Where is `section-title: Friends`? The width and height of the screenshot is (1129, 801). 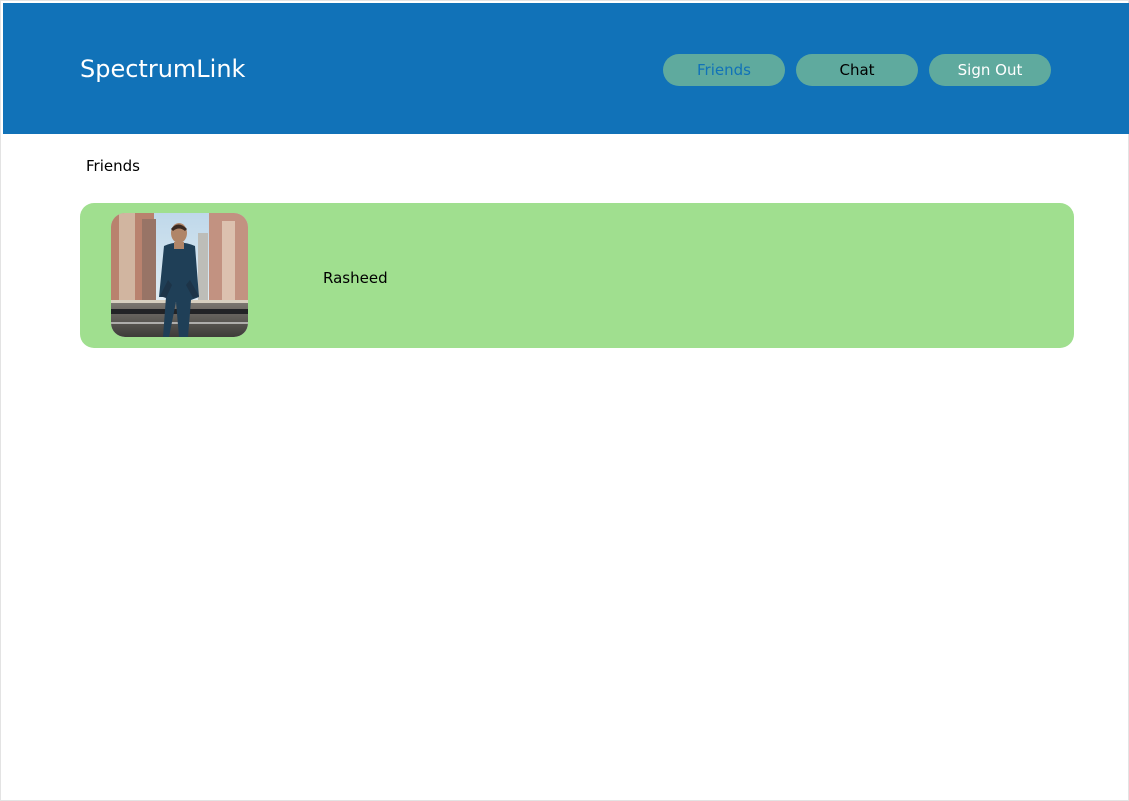 section-title: Friends is located at coordinates (113, 166).